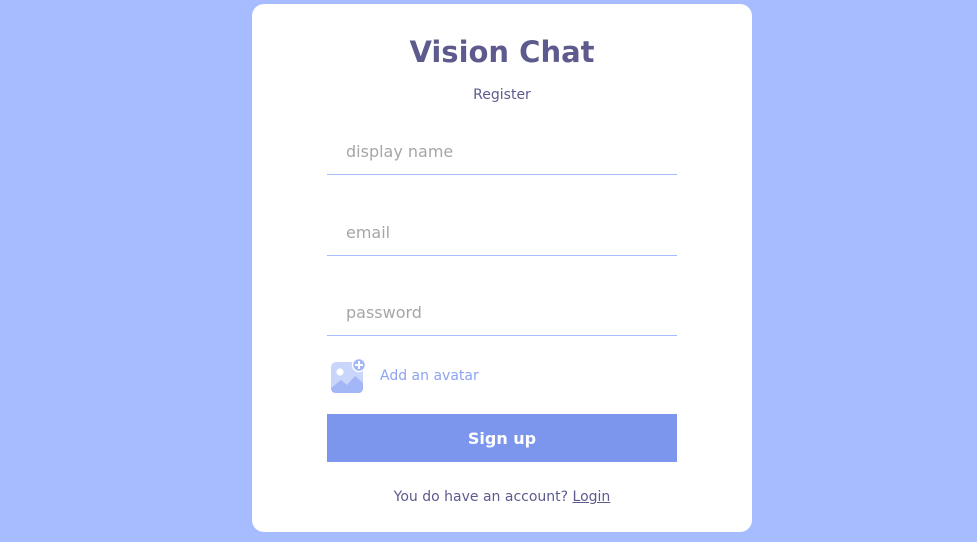 The height and width of the screenshot is (542, 977). I want to click on sign-up-button: Sign up, so click(502, 438).